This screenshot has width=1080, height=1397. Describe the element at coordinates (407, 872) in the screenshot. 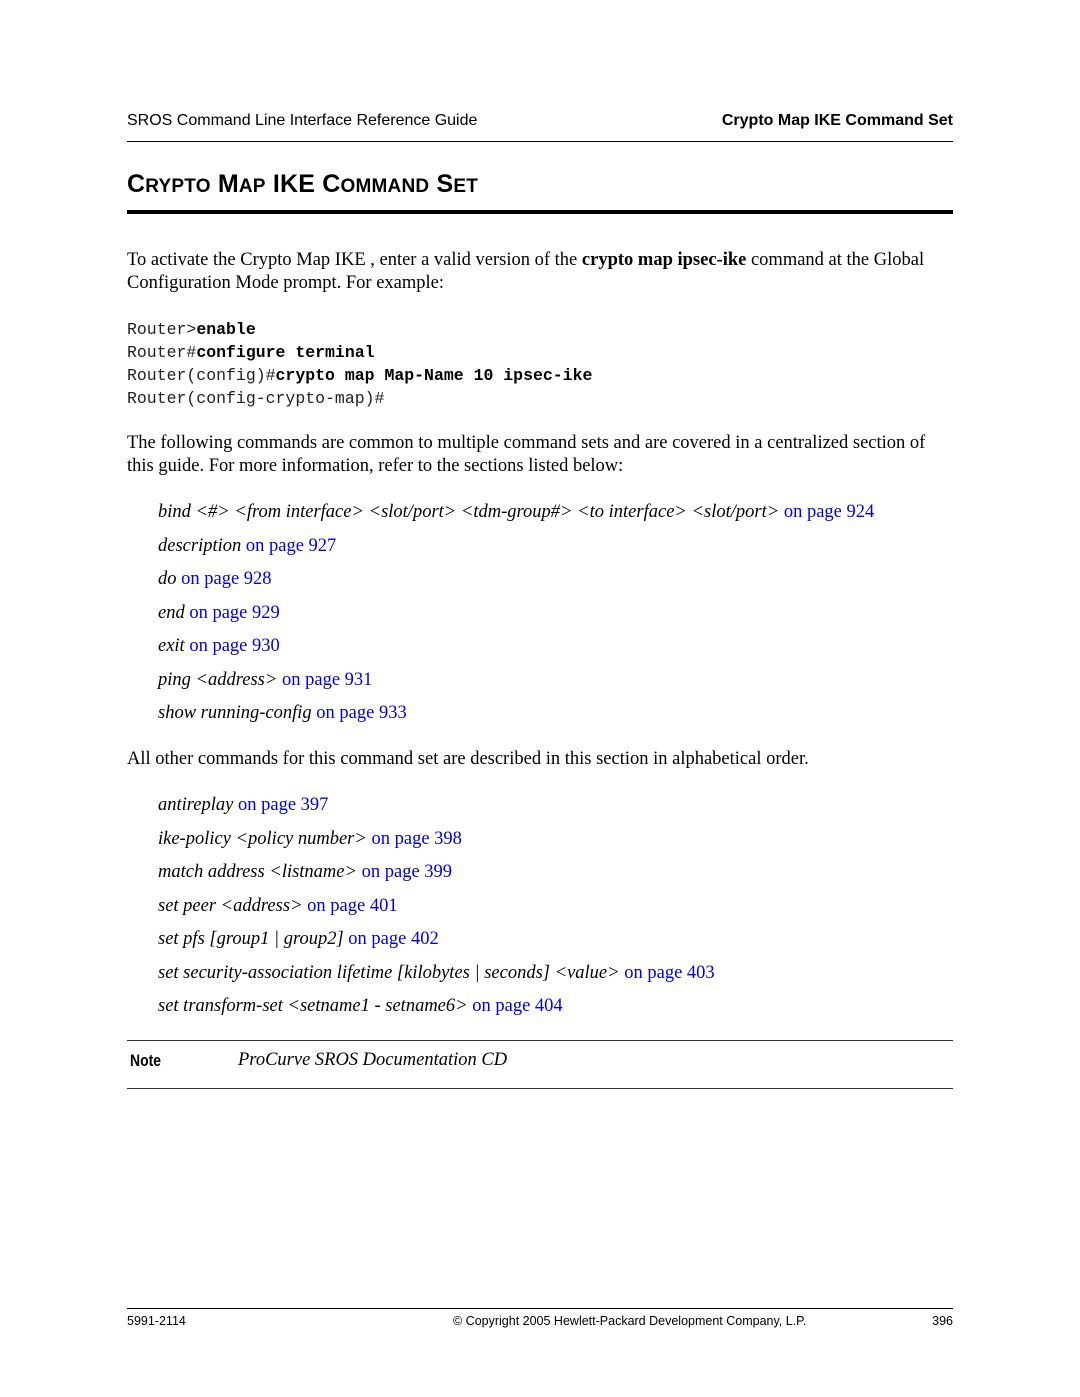

I see `page-link: on page 399` at that location.